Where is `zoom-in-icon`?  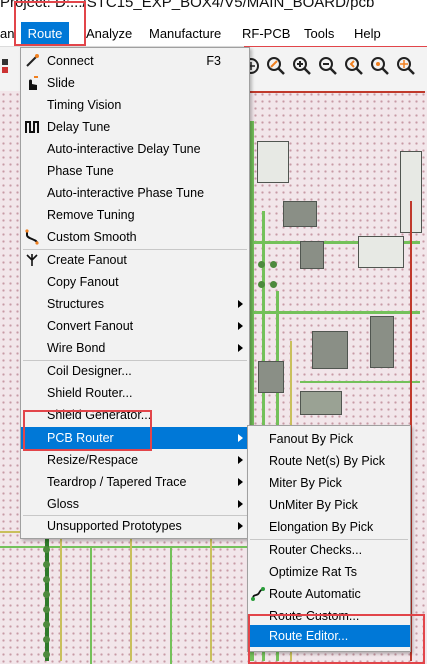 zoom-in-icon is located at coordinates (302, 66).